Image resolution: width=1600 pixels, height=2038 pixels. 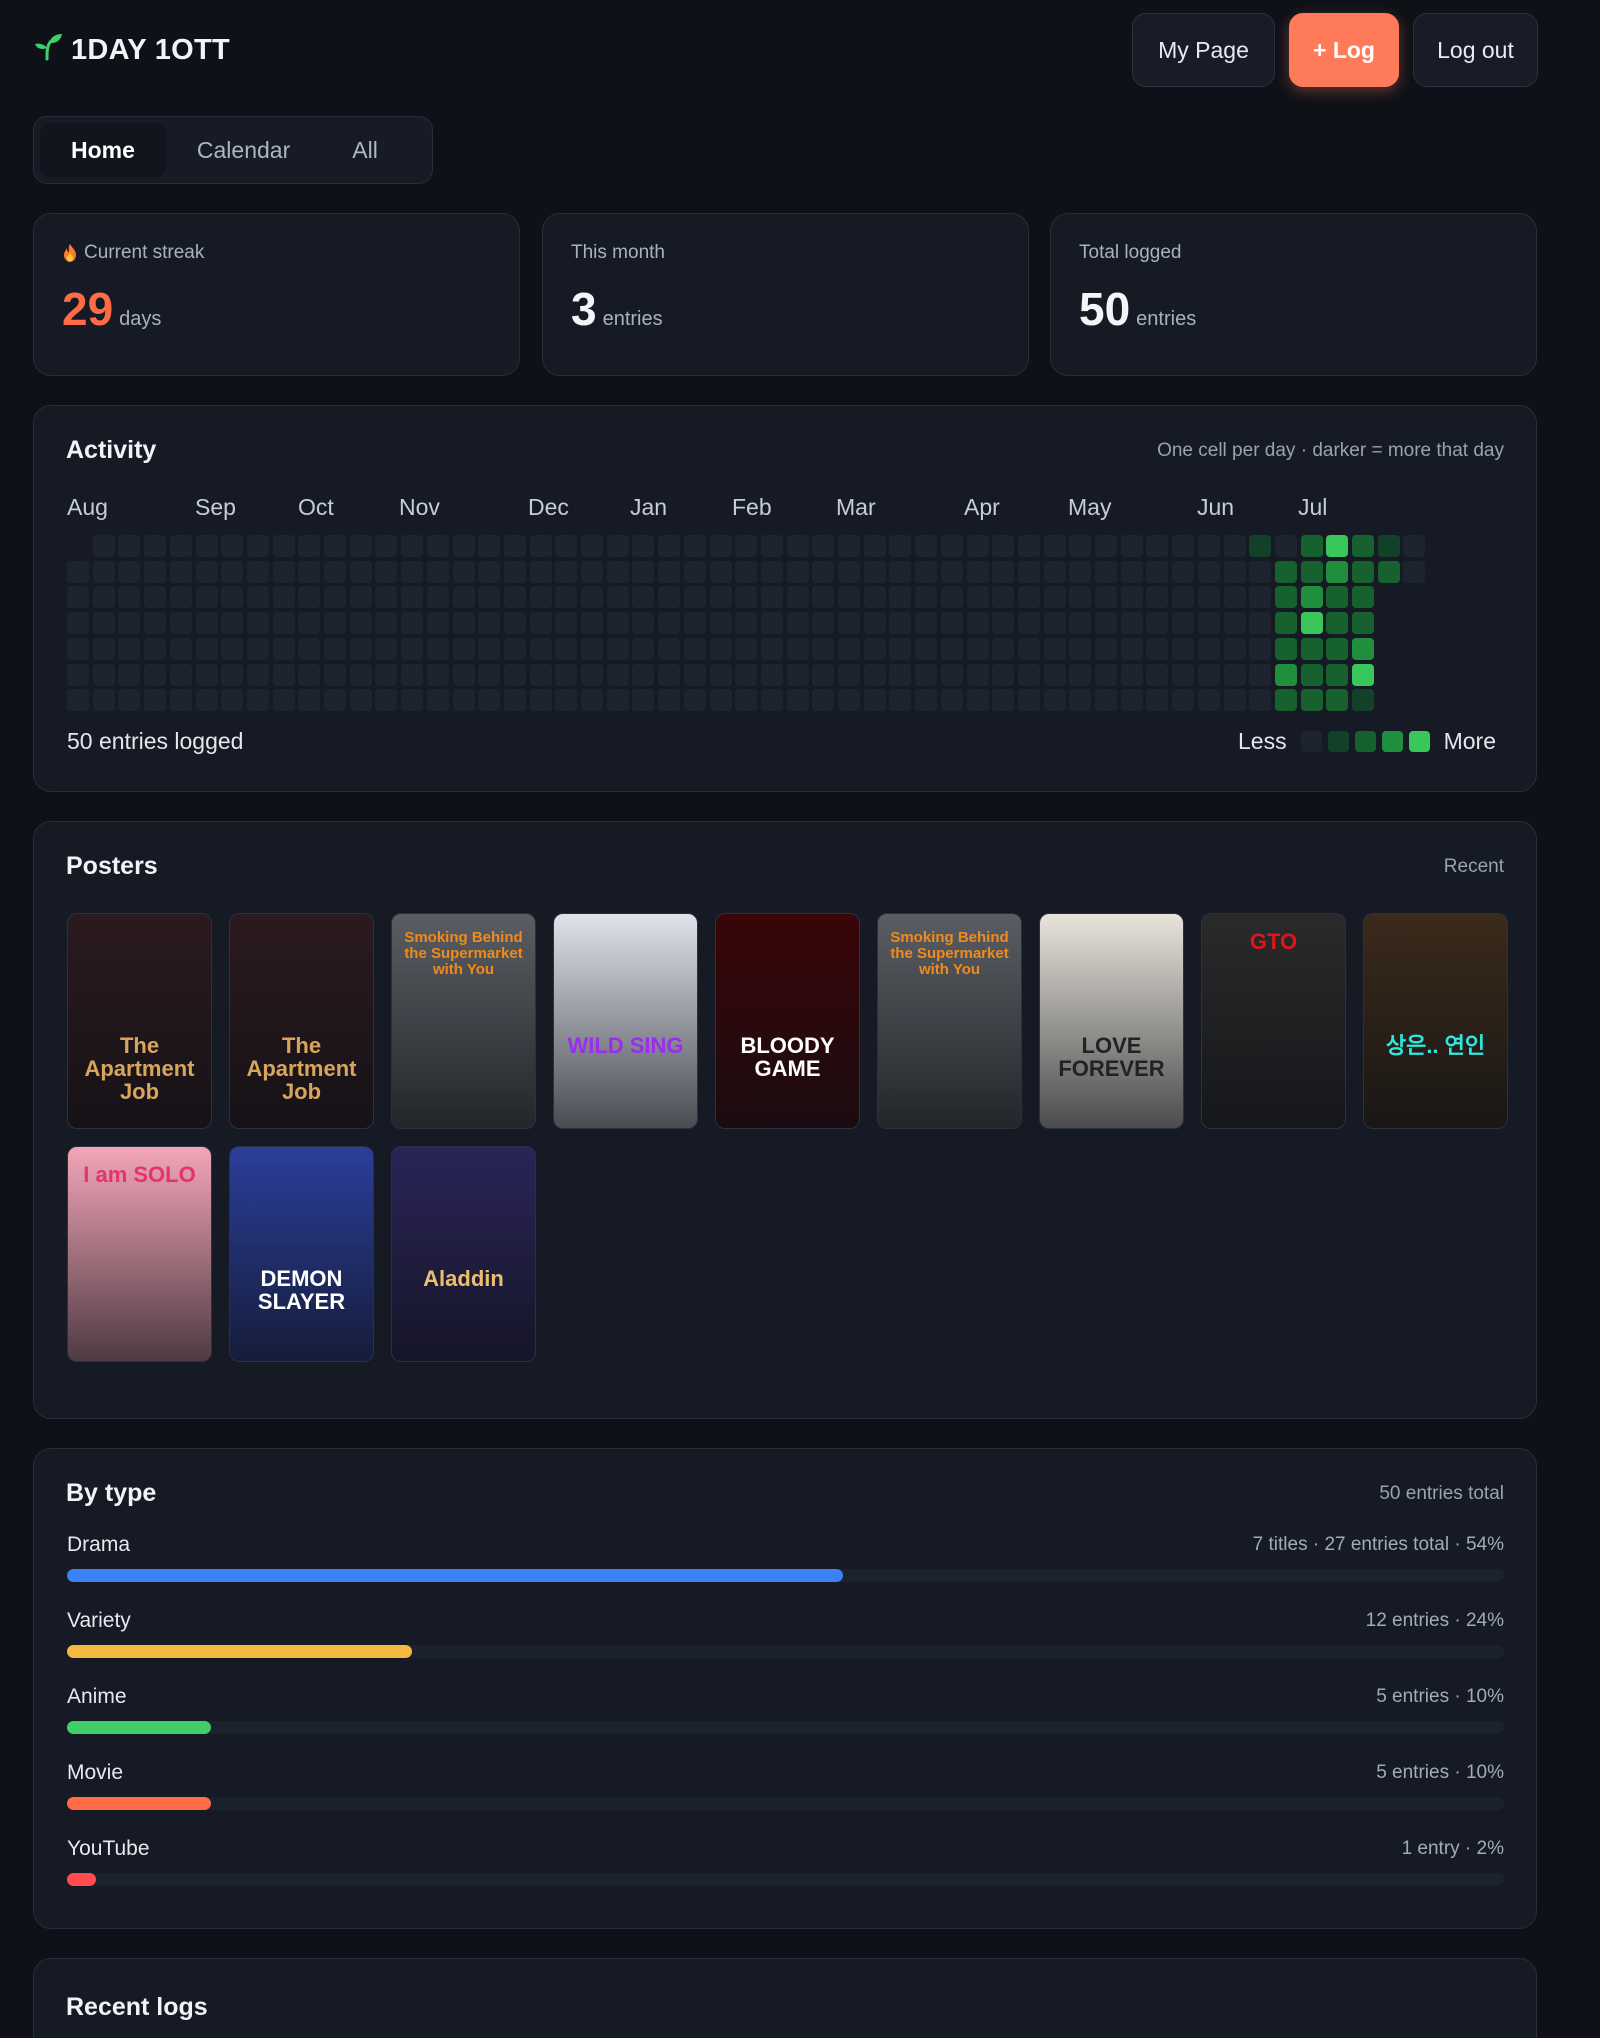 What do you see at coordinates (301, 1254) in the screenshot?
I see `poster-item: DEMON SLAYER` at bounding box center [301, 1254].